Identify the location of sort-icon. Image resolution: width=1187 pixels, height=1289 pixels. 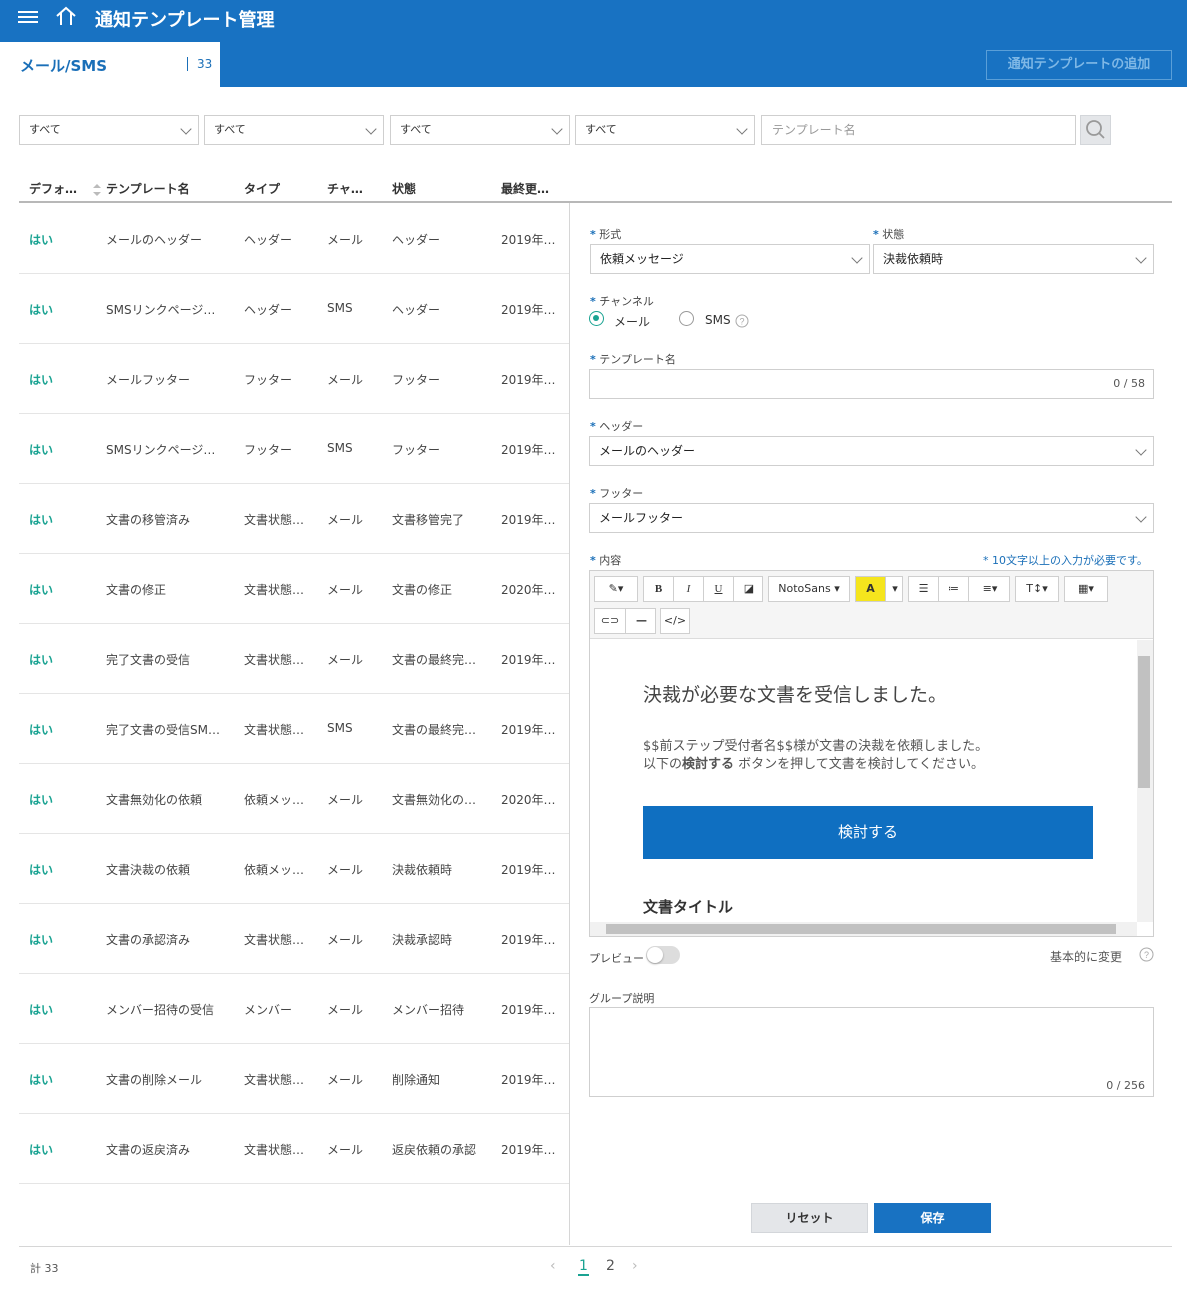
(97, 190).